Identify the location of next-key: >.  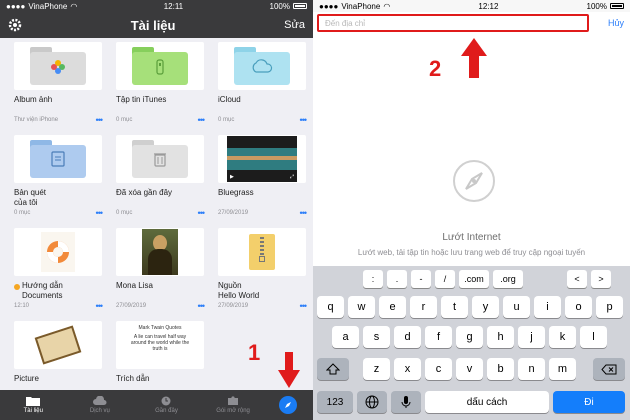
(601, 279).